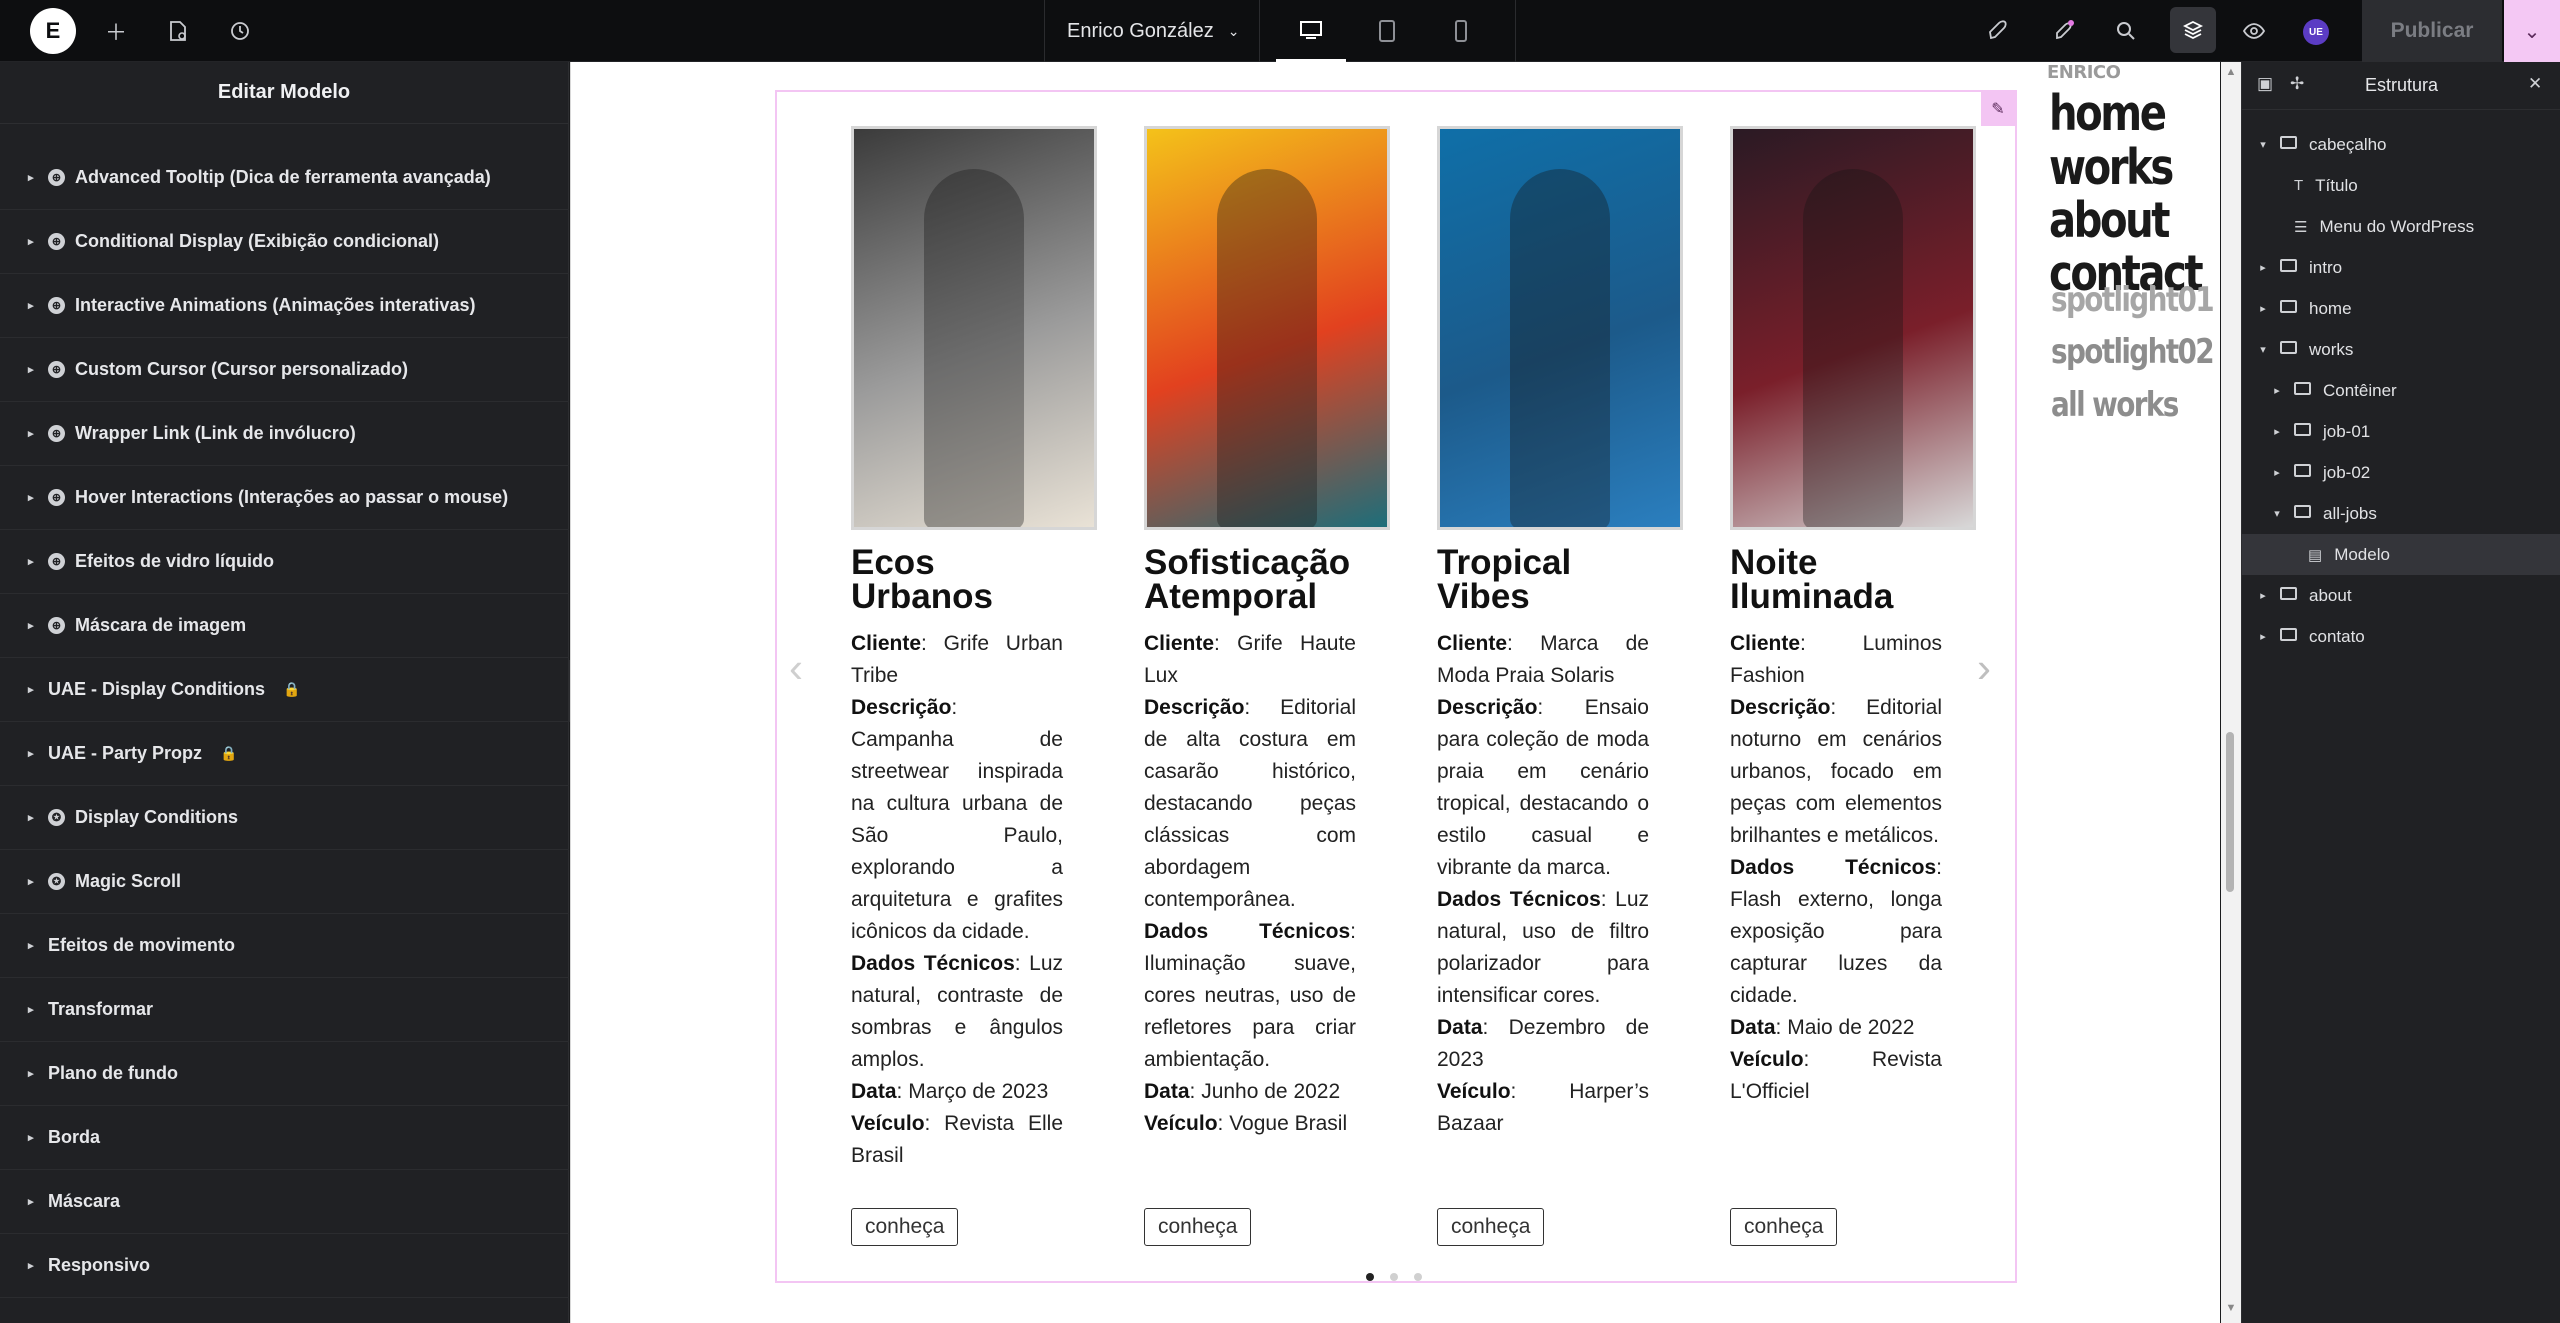 The width and height of the screenshot is (2560, 1323). Describe the element at coordinates (2231, 72) in the screenshot. I see `scroll-up-icon: ▲` at that location.